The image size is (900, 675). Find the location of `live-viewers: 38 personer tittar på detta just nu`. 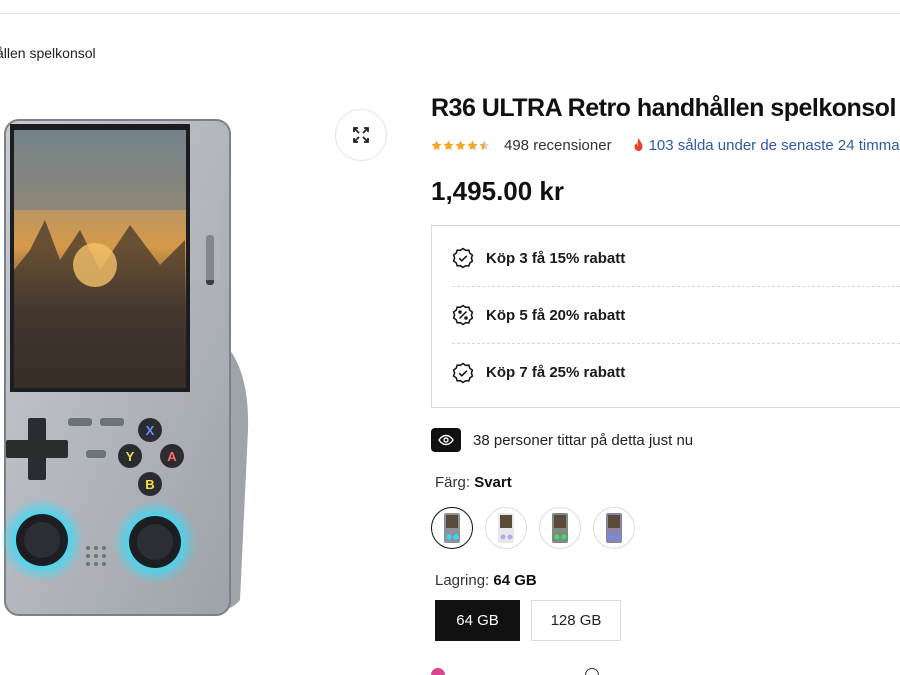

live-viewers: 38 personer tittar på detta just nu is located at coordinates (562, 440).